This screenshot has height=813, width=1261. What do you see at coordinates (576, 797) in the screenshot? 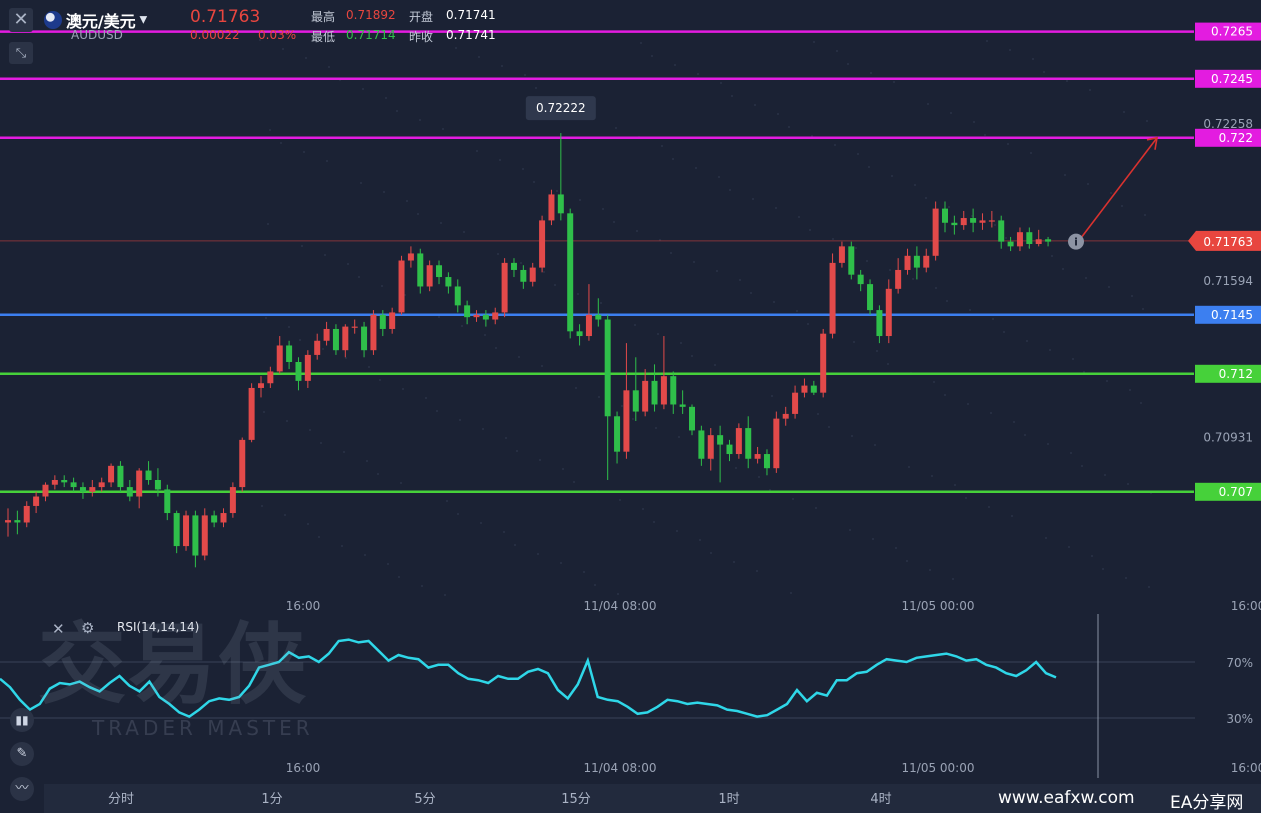
I see `tab-15min: 15分` at bounding box center [576, 797].